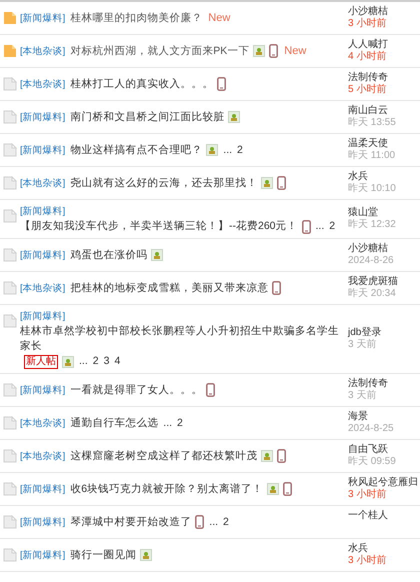 This screenshot has height=582, width=420. I want to click on post-time: 昨天 11:00, so click(372, 156).